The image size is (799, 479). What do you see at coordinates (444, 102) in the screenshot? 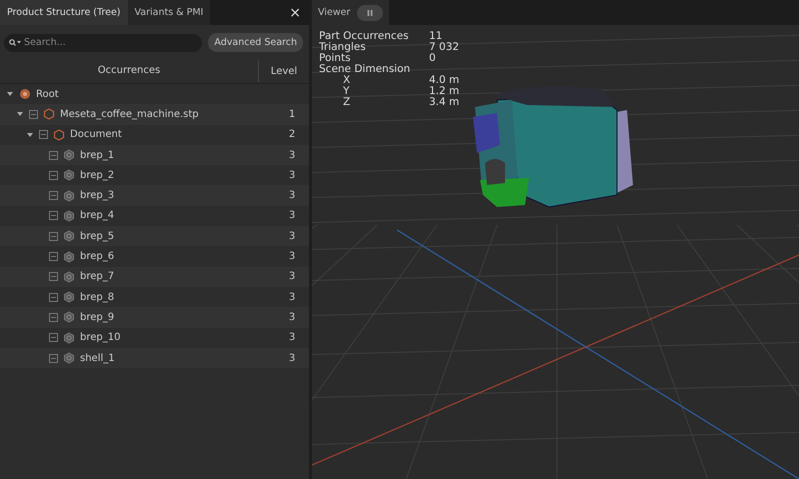
I see `stat-value: 3.4 m` at bounding box center [444, 102].